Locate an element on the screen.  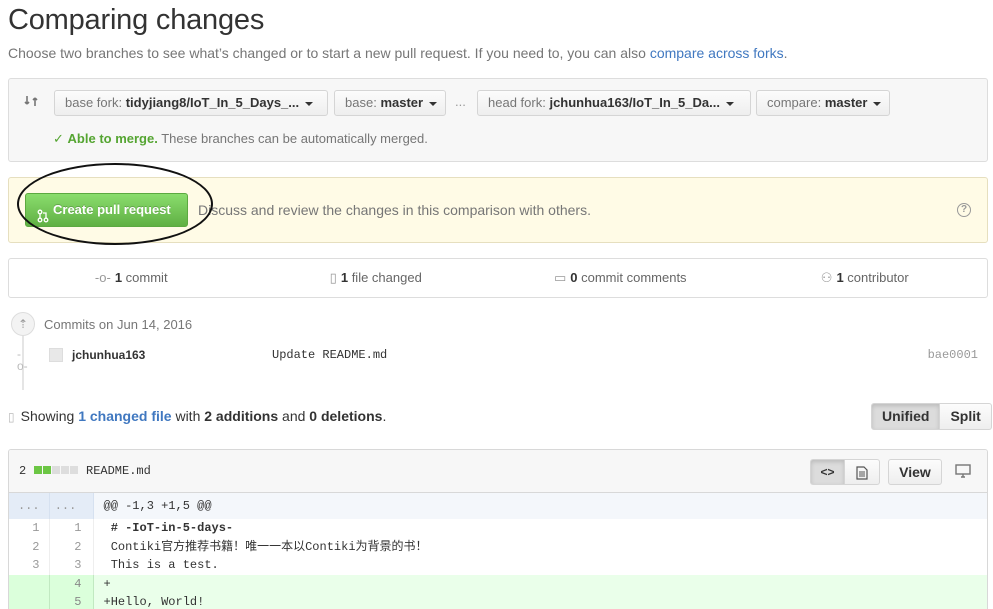
commits-label: commit is located at coordinates (146, 277).